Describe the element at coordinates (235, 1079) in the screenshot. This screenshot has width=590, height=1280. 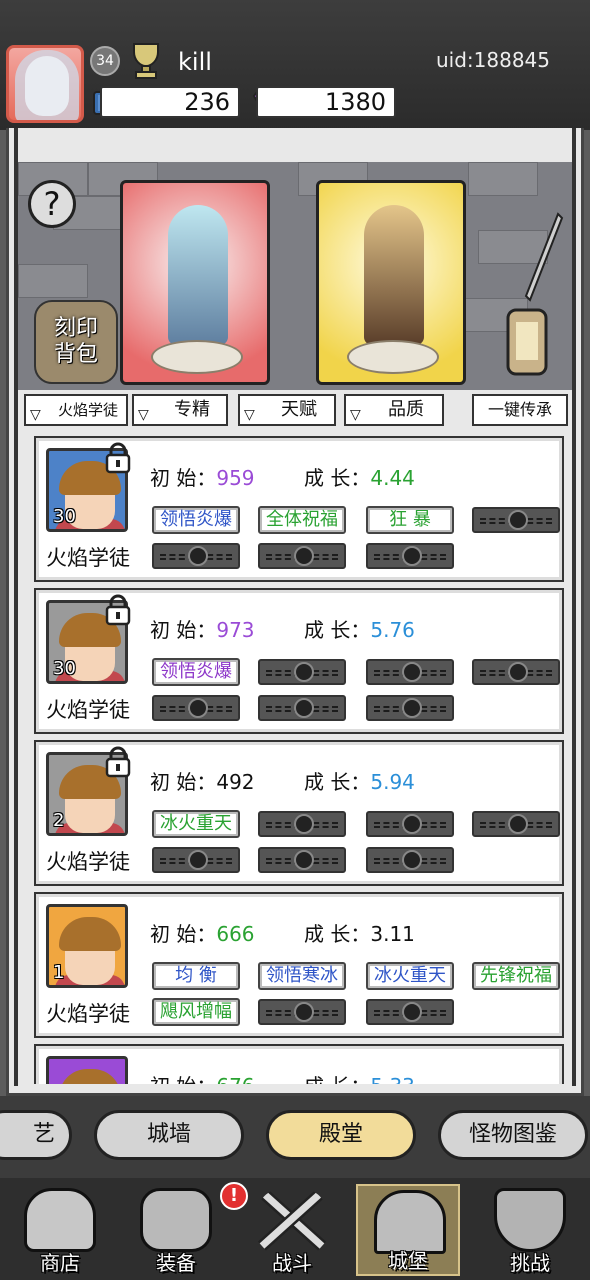
I see `initial-value: 676` at that location.